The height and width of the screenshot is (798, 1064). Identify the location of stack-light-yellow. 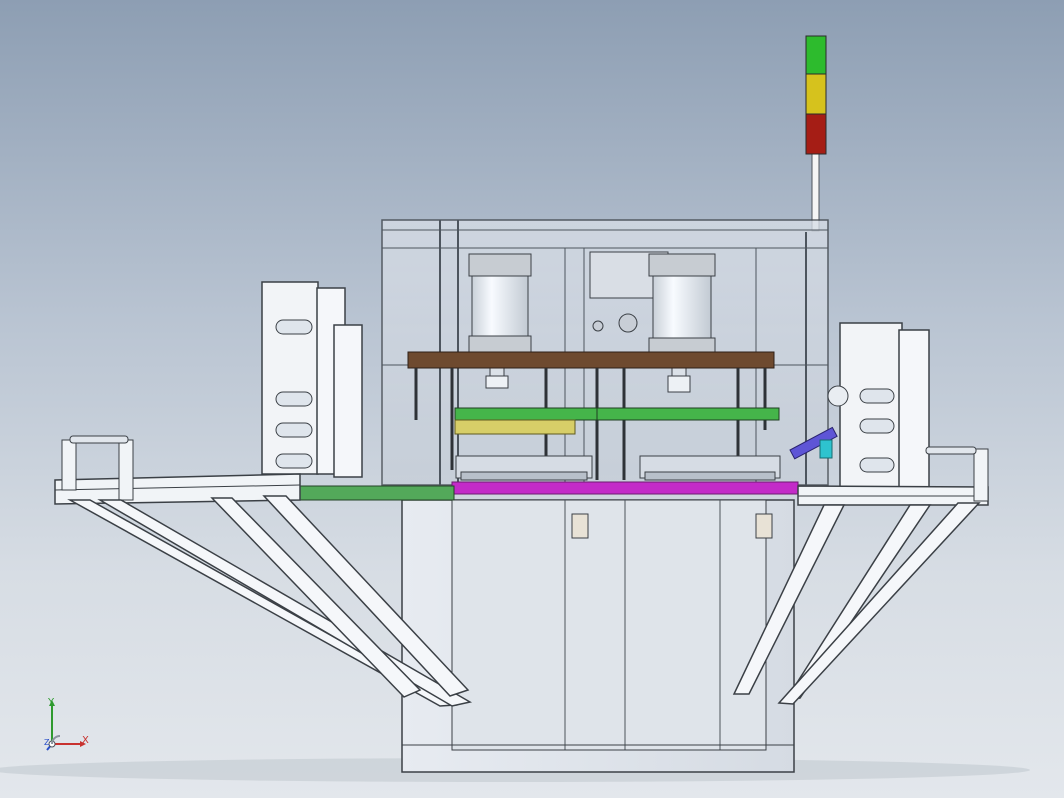
(816, 94).